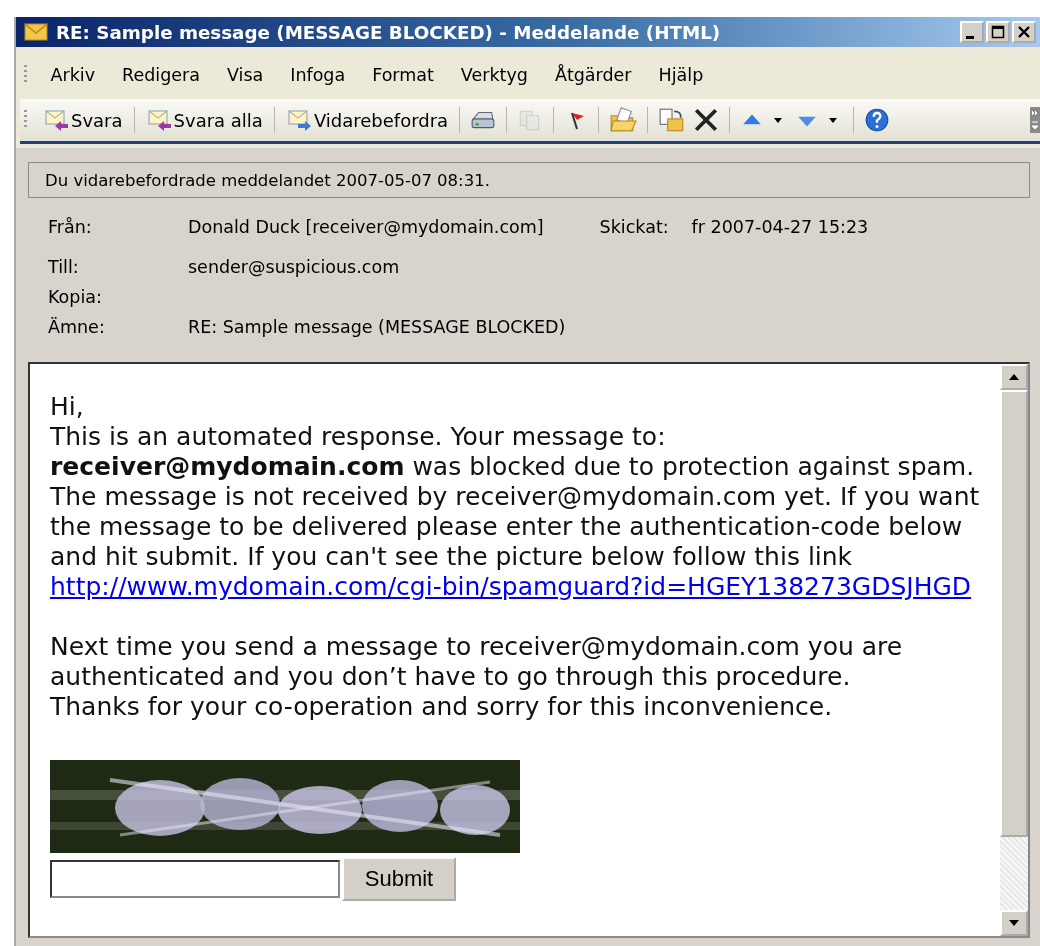 The width and height of the screenshot is (1040, 946). I want to click on sent-date: fr 2007-04-27 15:23, so click(780, 227).